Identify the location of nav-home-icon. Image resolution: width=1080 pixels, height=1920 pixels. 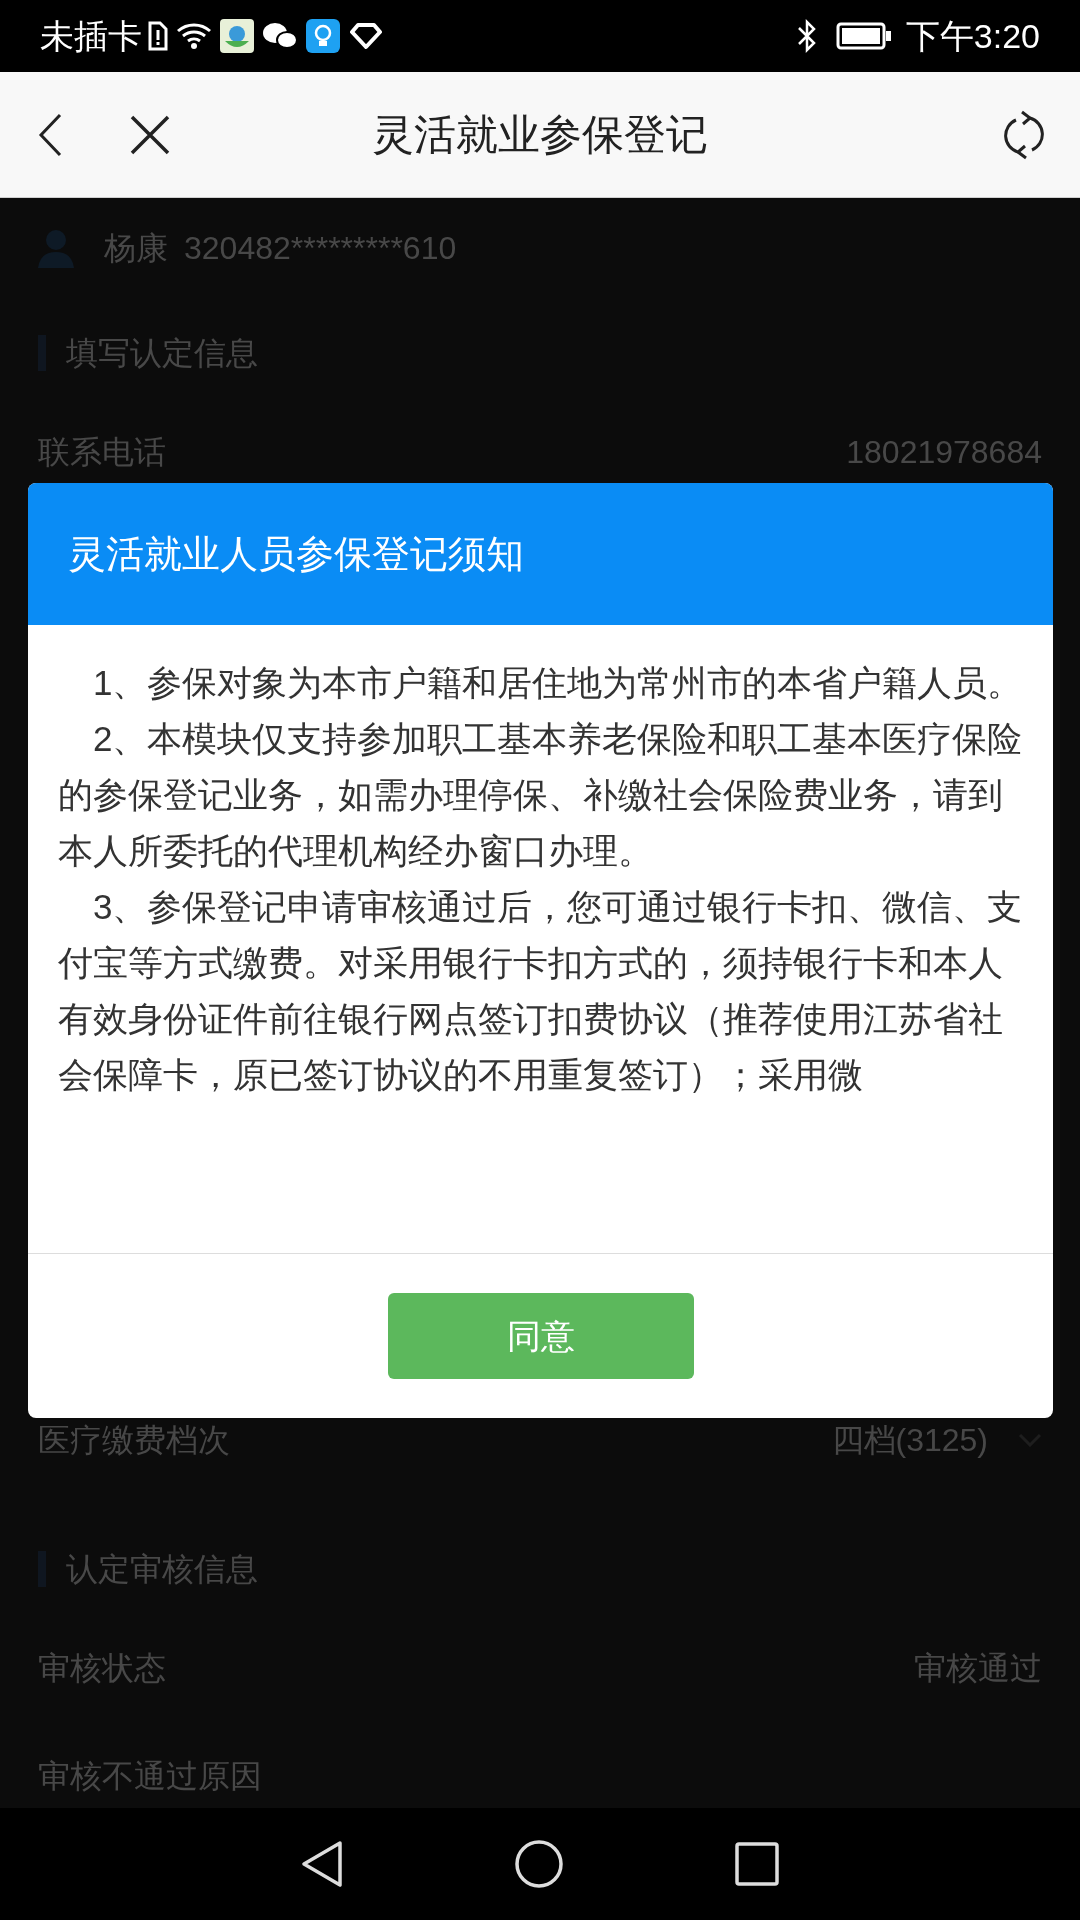
(539, 1864).